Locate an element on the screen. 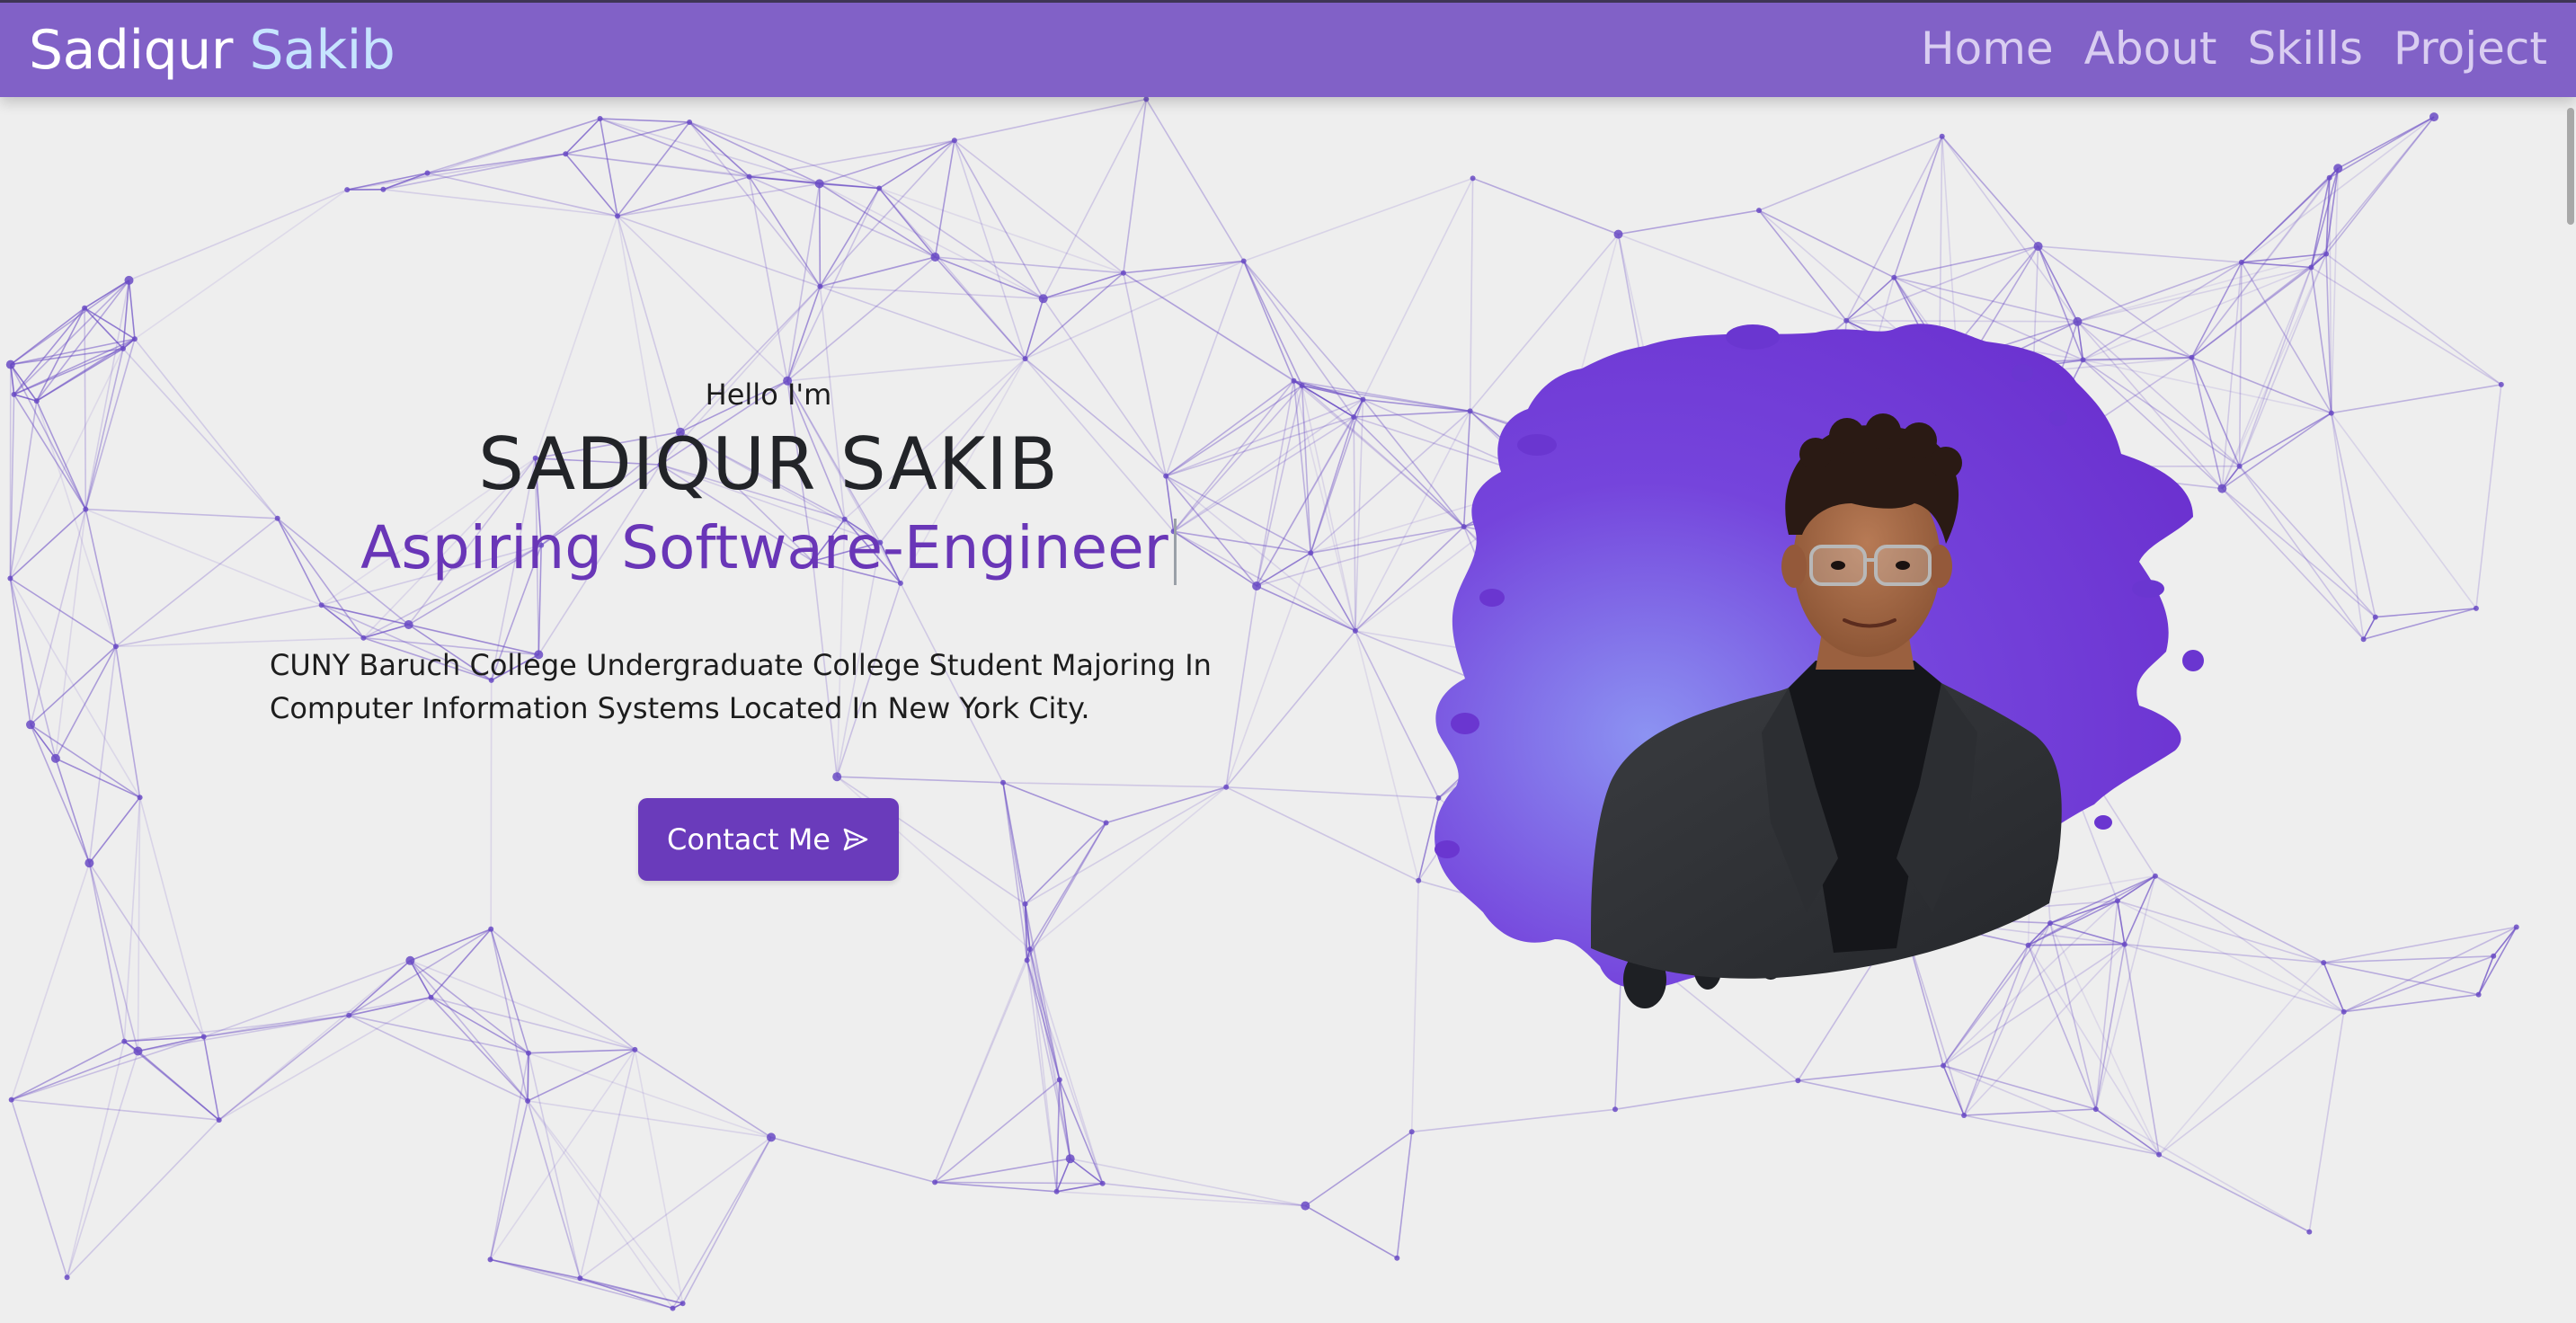 The width and height of the screenshot is (2576, 1323). nav-link-project: Project is located at coordinates (2470, 48).